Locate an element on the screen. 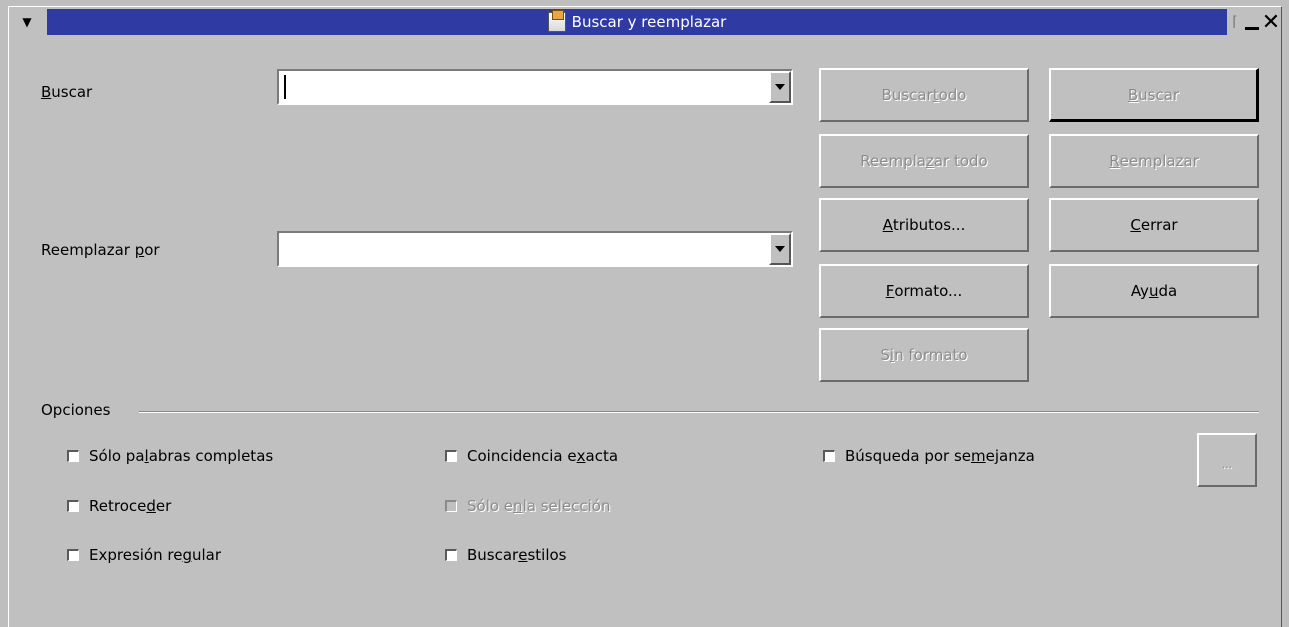 This screenshot has height=627, width=1289. search-styles-checkbox: Buscar e stilos is located at coordinates (505, 555).